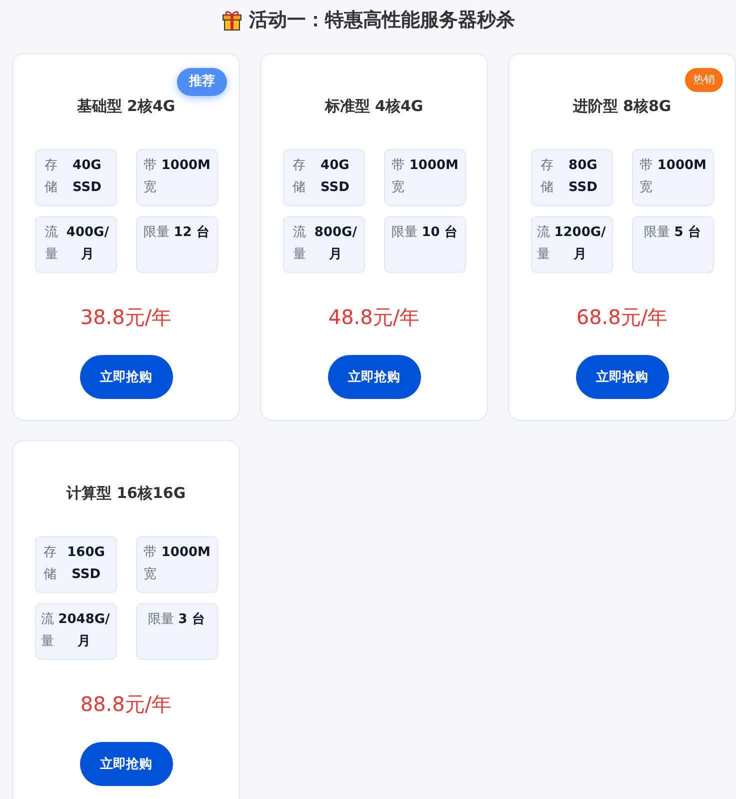  Describe the element at coordinates (84, 631) in the screenshot. I see `spec-value: 2048G/月` at that location.